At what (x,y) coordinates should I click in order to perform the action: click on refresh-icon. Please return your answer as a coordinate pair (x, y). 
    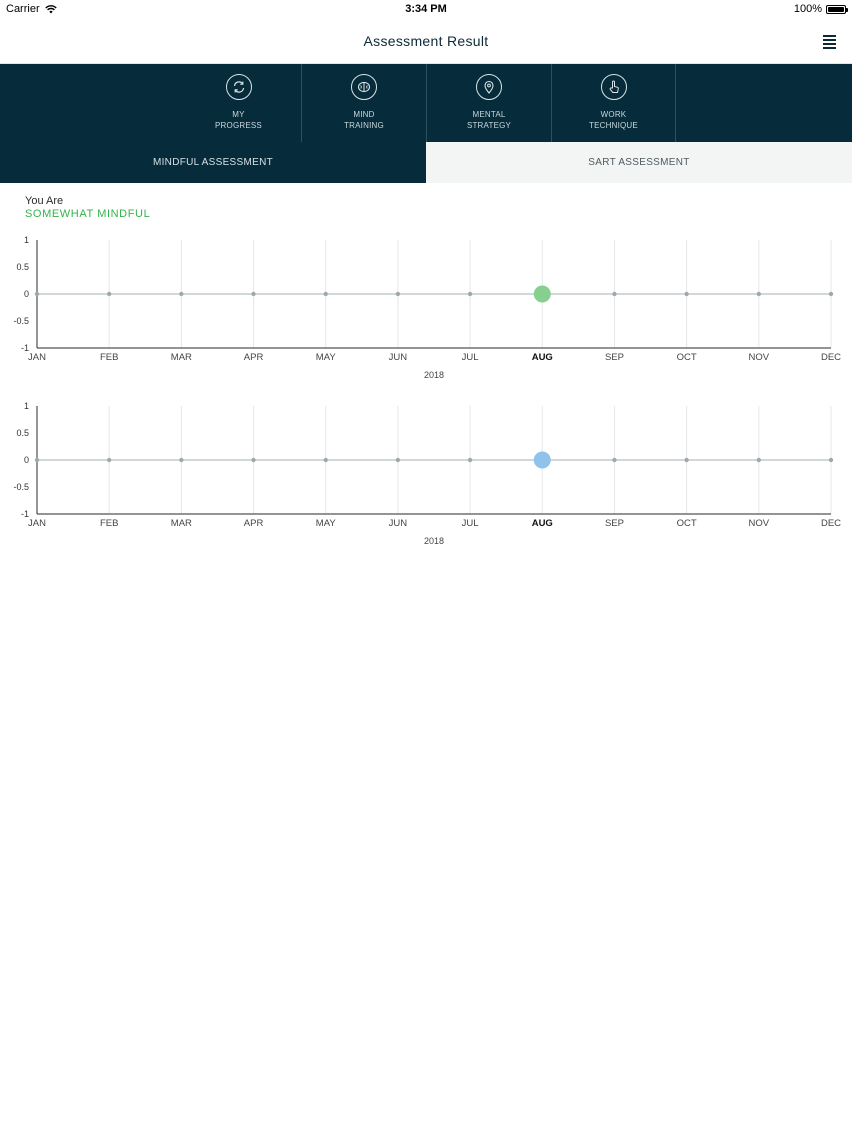
    Looking at the image, I should click on (238, 87).